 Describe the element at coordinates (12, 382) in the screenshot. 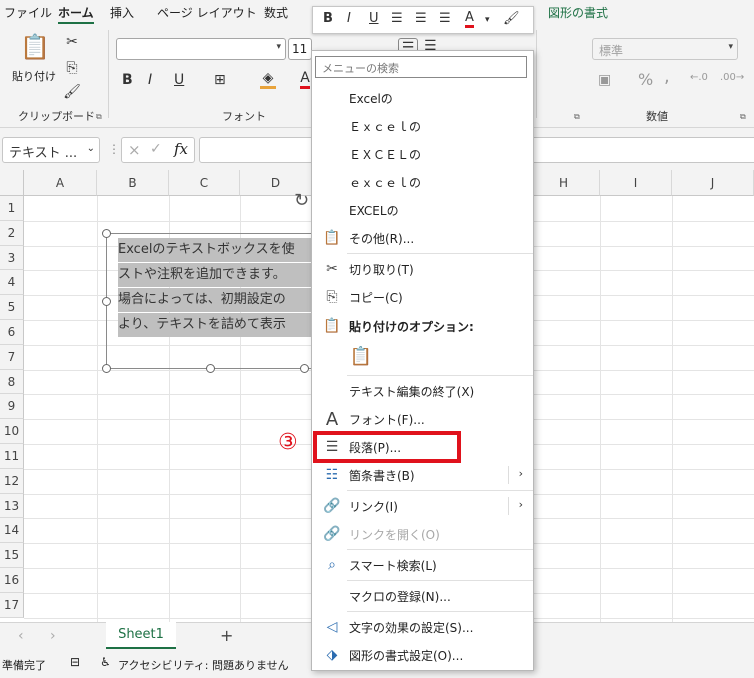

I see `row-header: 8` at that location.